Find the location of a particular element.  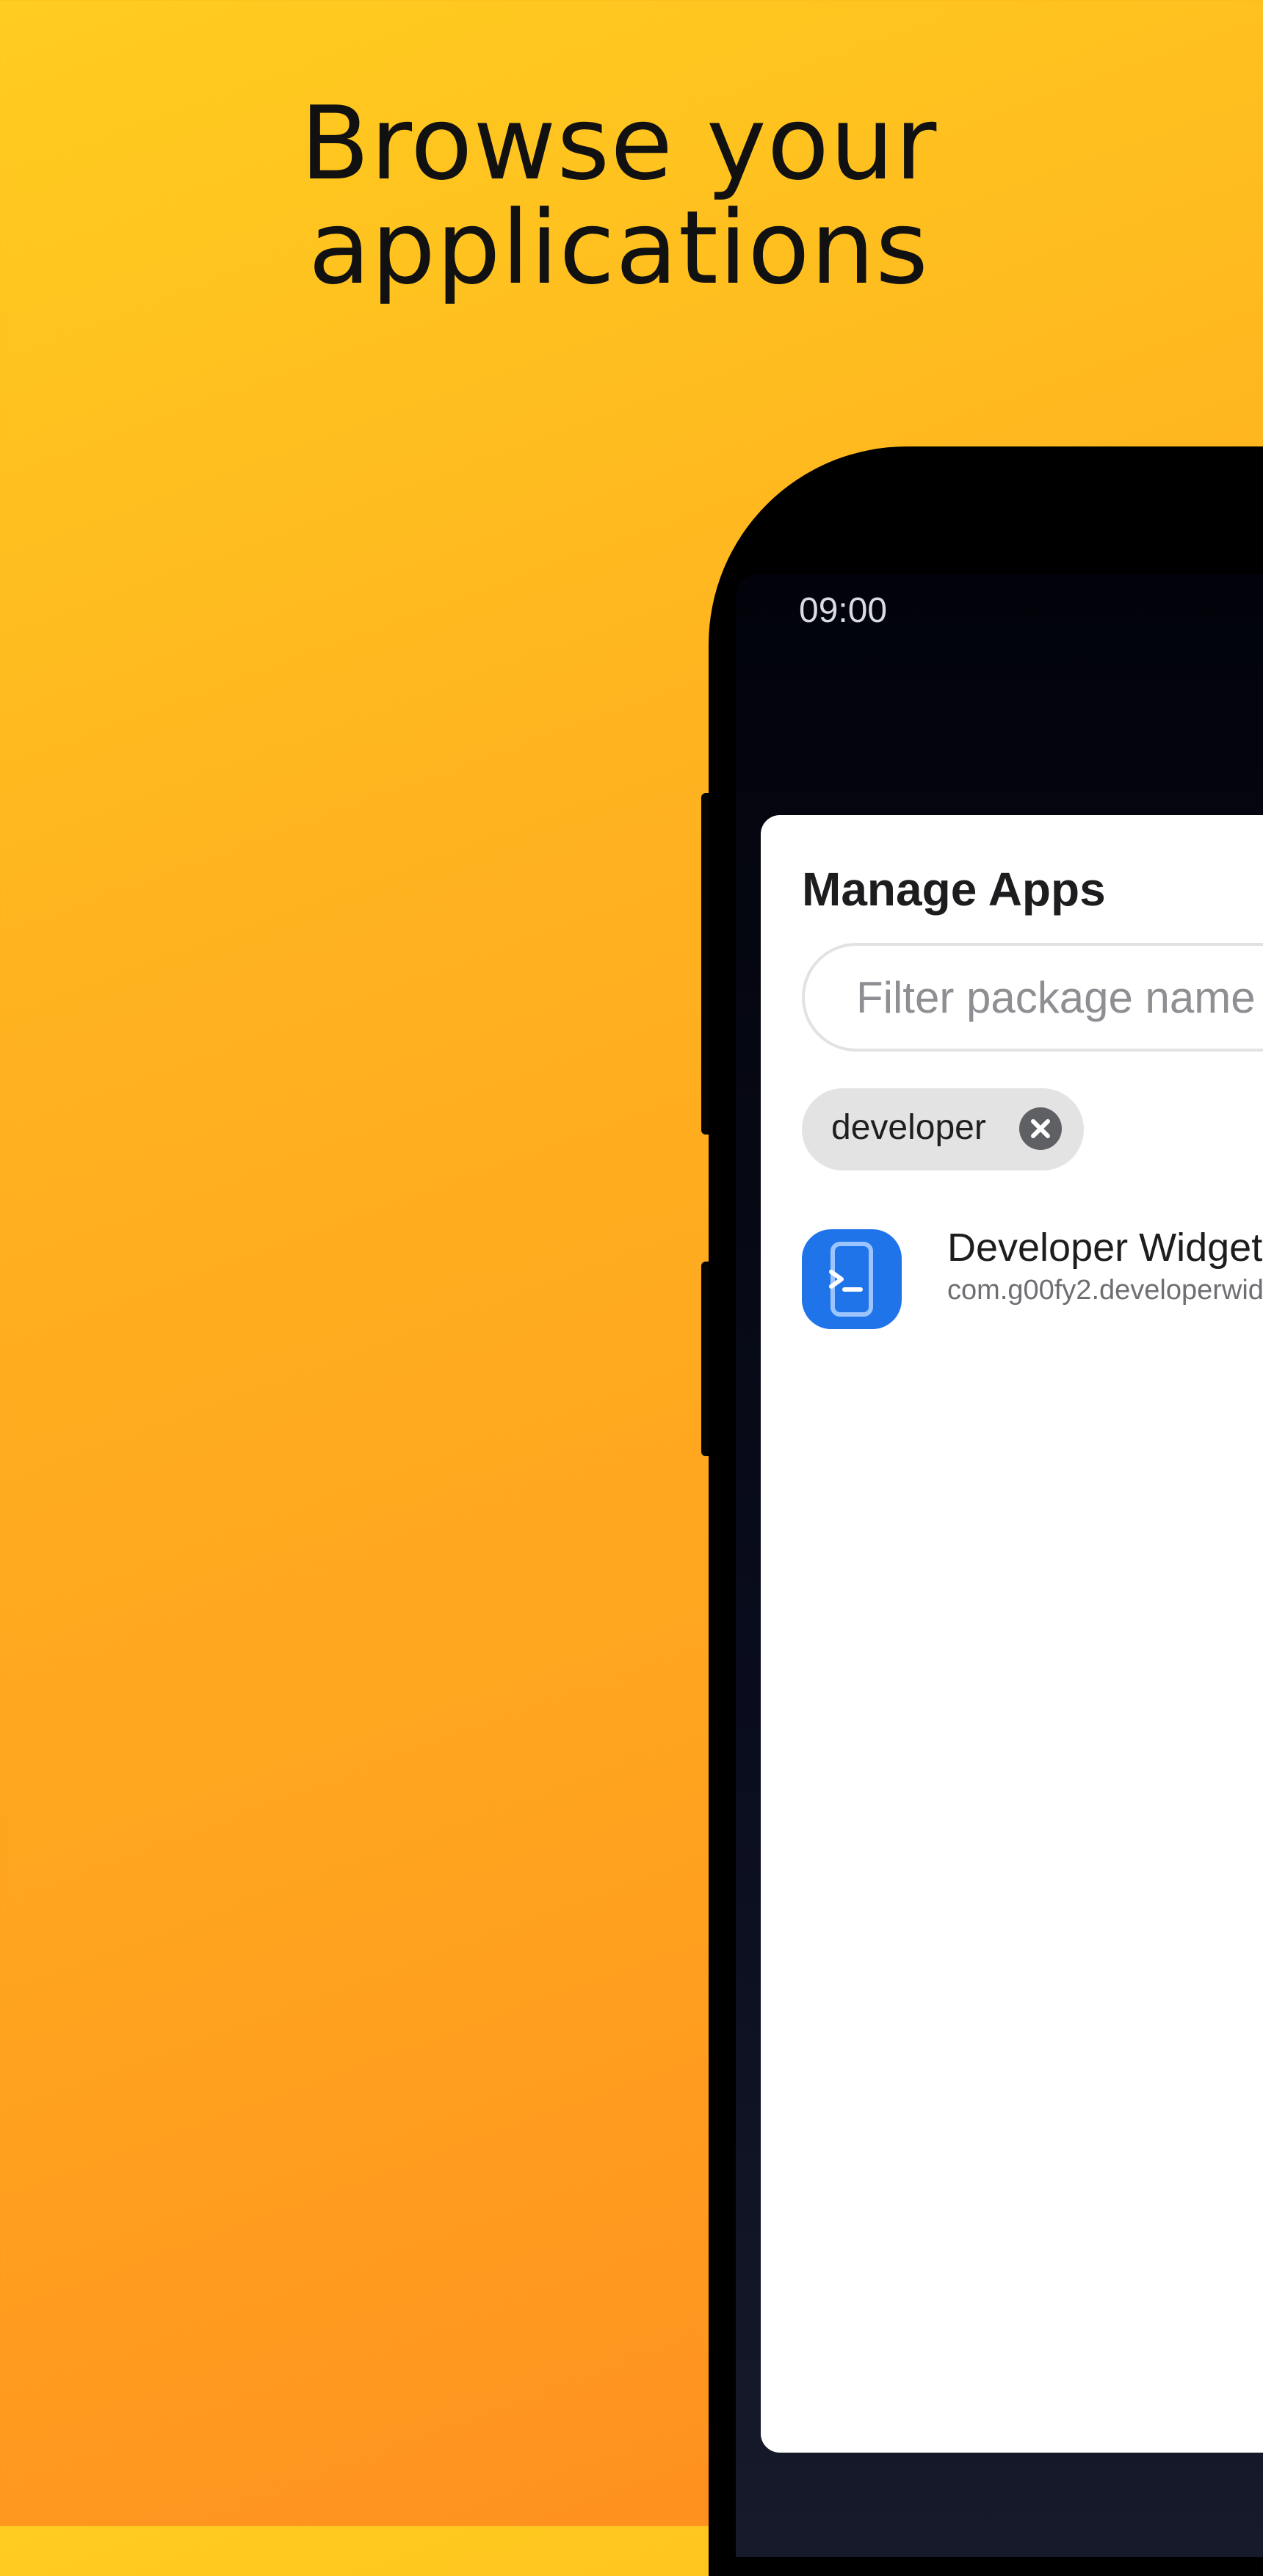

filter-search-box is located at coordinates (1032, 997).